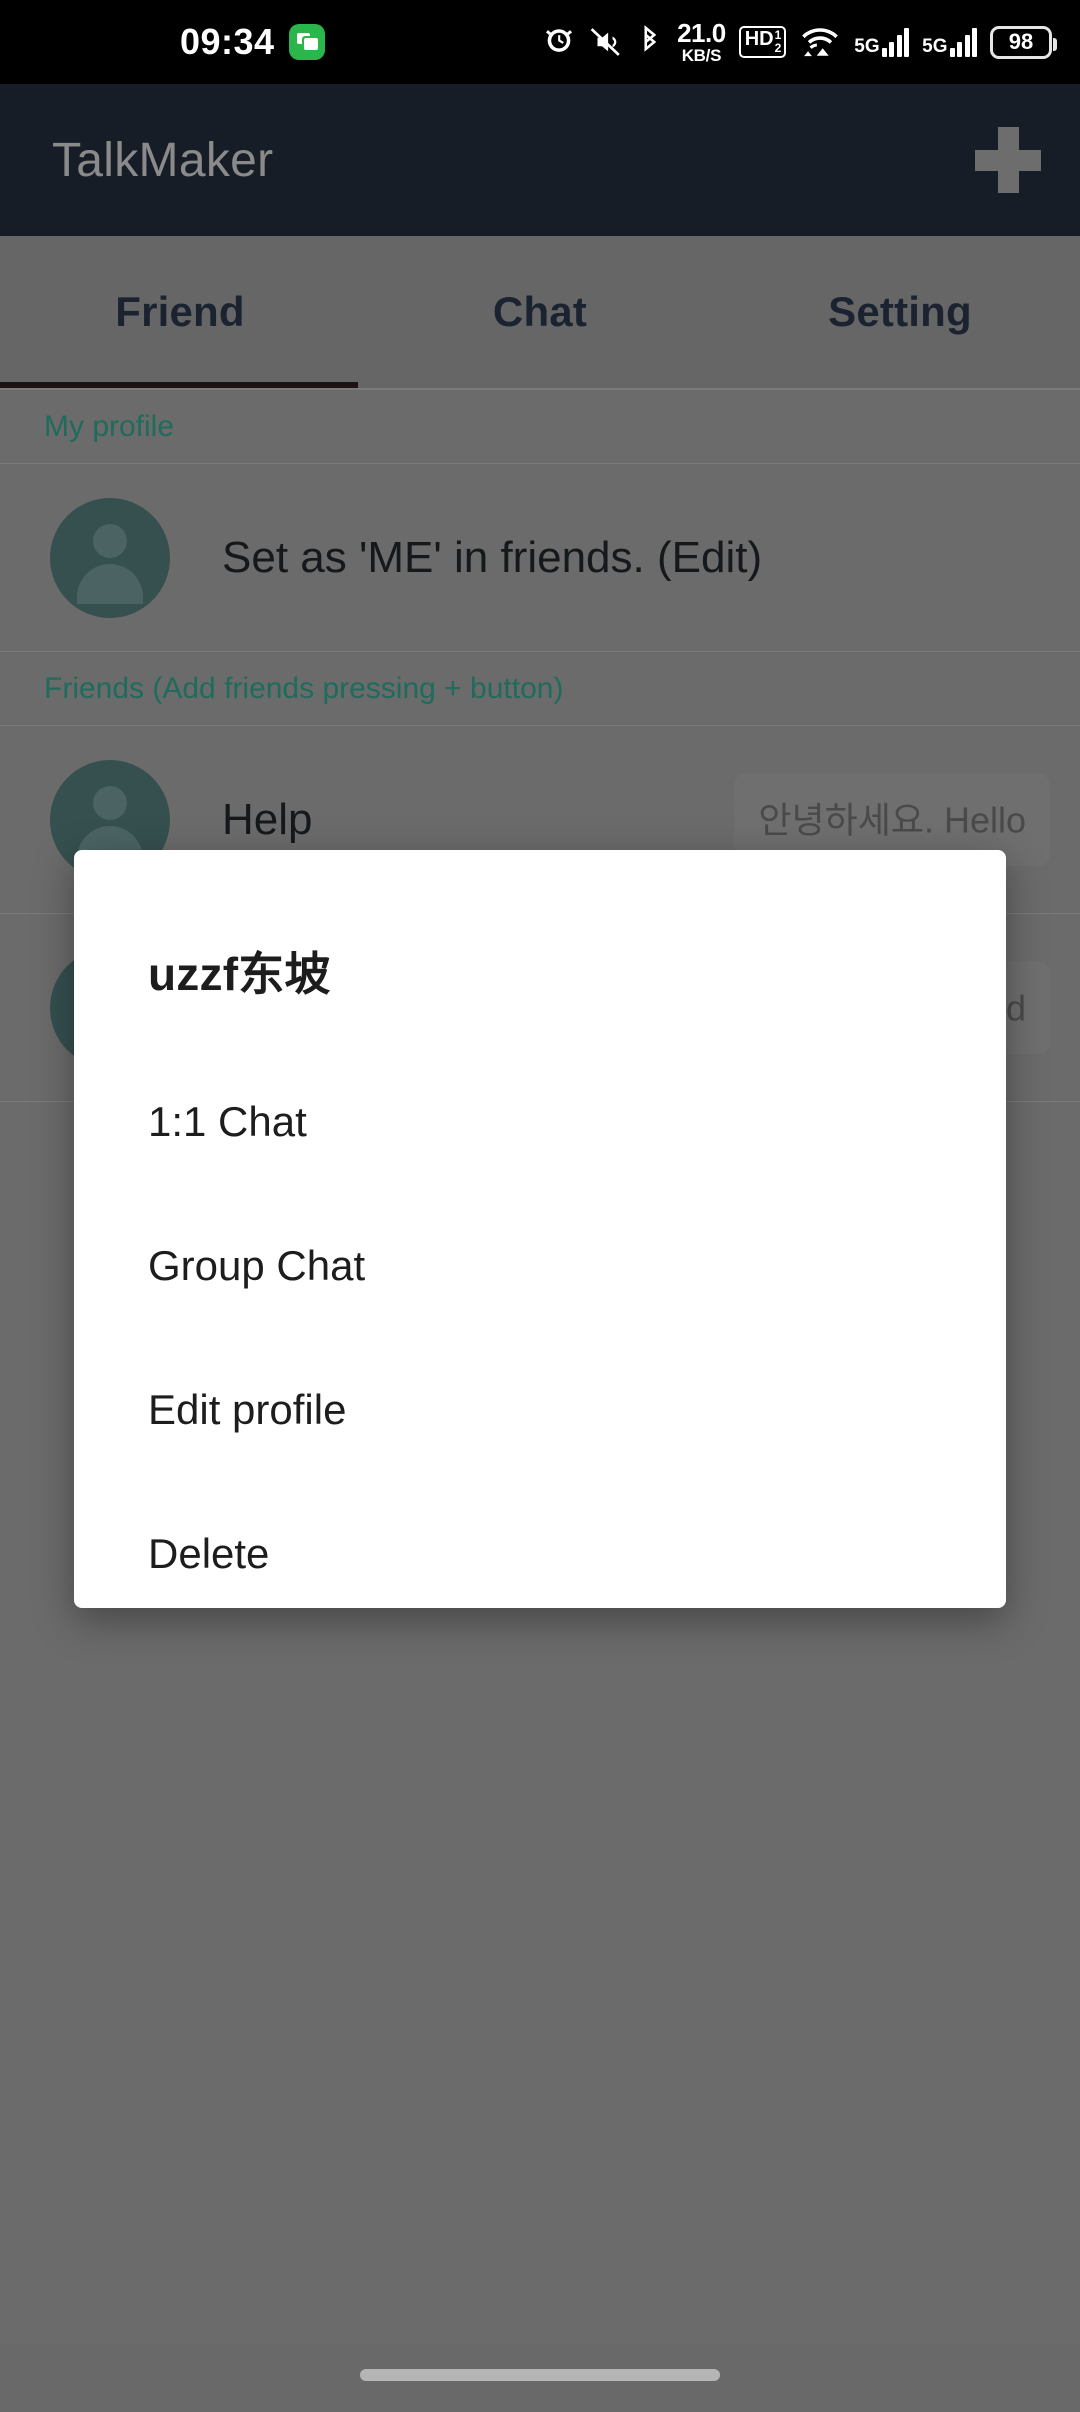 The width and height of the screenshot is (1080, 2412). What do you see at coordinates (540, 1545) in the screenshot?
I see `dialog-option-delete: Delete` at bounding box center [540, 1545].